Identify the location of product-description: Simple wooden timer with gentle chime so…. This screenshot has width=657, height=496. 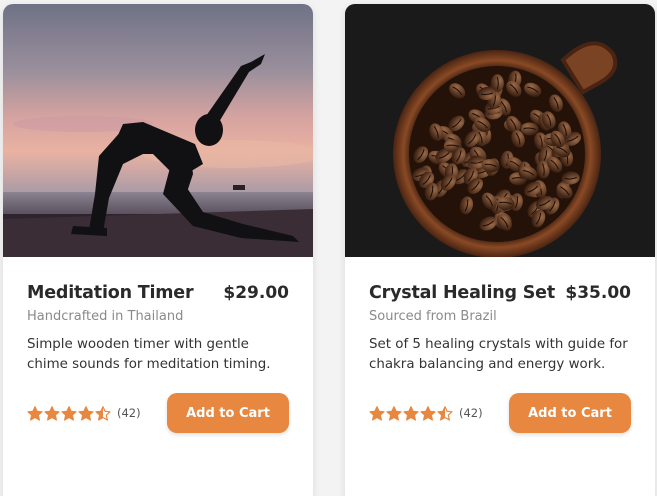
(149, 354).